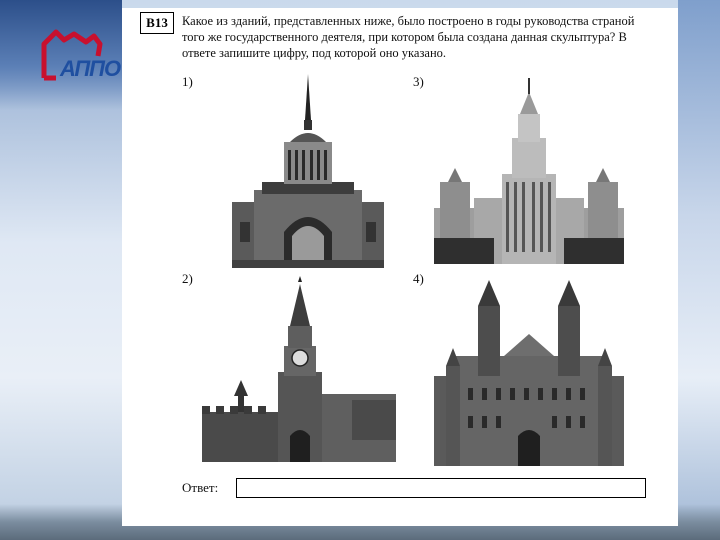 The image size is (720, 540). Describe the element at coordinates (200, 487) in the screenshot. I see `answer-label: Ответ:` at that location.